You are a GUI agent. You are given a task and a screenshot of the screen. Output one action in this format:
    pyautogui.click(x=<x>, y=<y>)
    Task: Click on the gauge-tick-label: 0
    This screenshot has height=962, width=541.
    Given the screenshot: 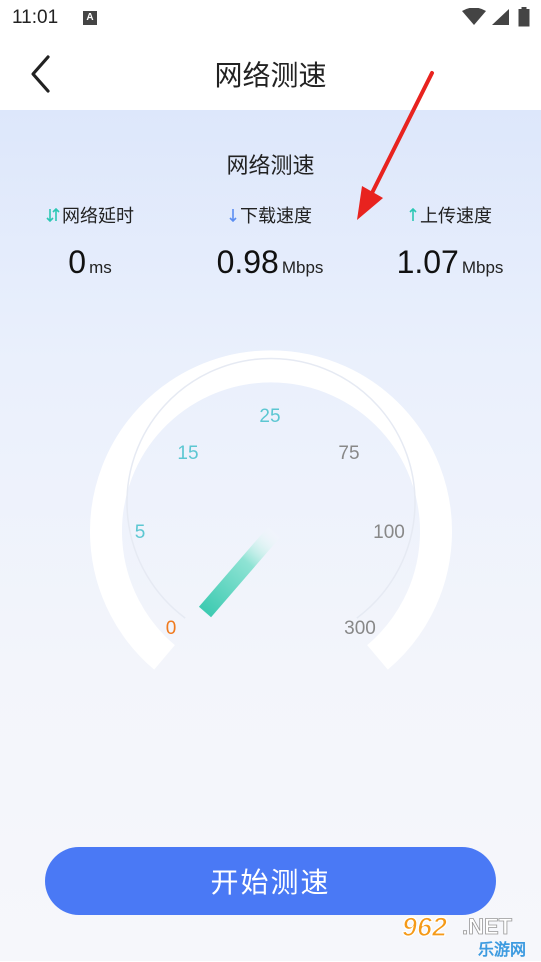 What is the action you would take?
    pyautogui.click(x=171, y=628)
    